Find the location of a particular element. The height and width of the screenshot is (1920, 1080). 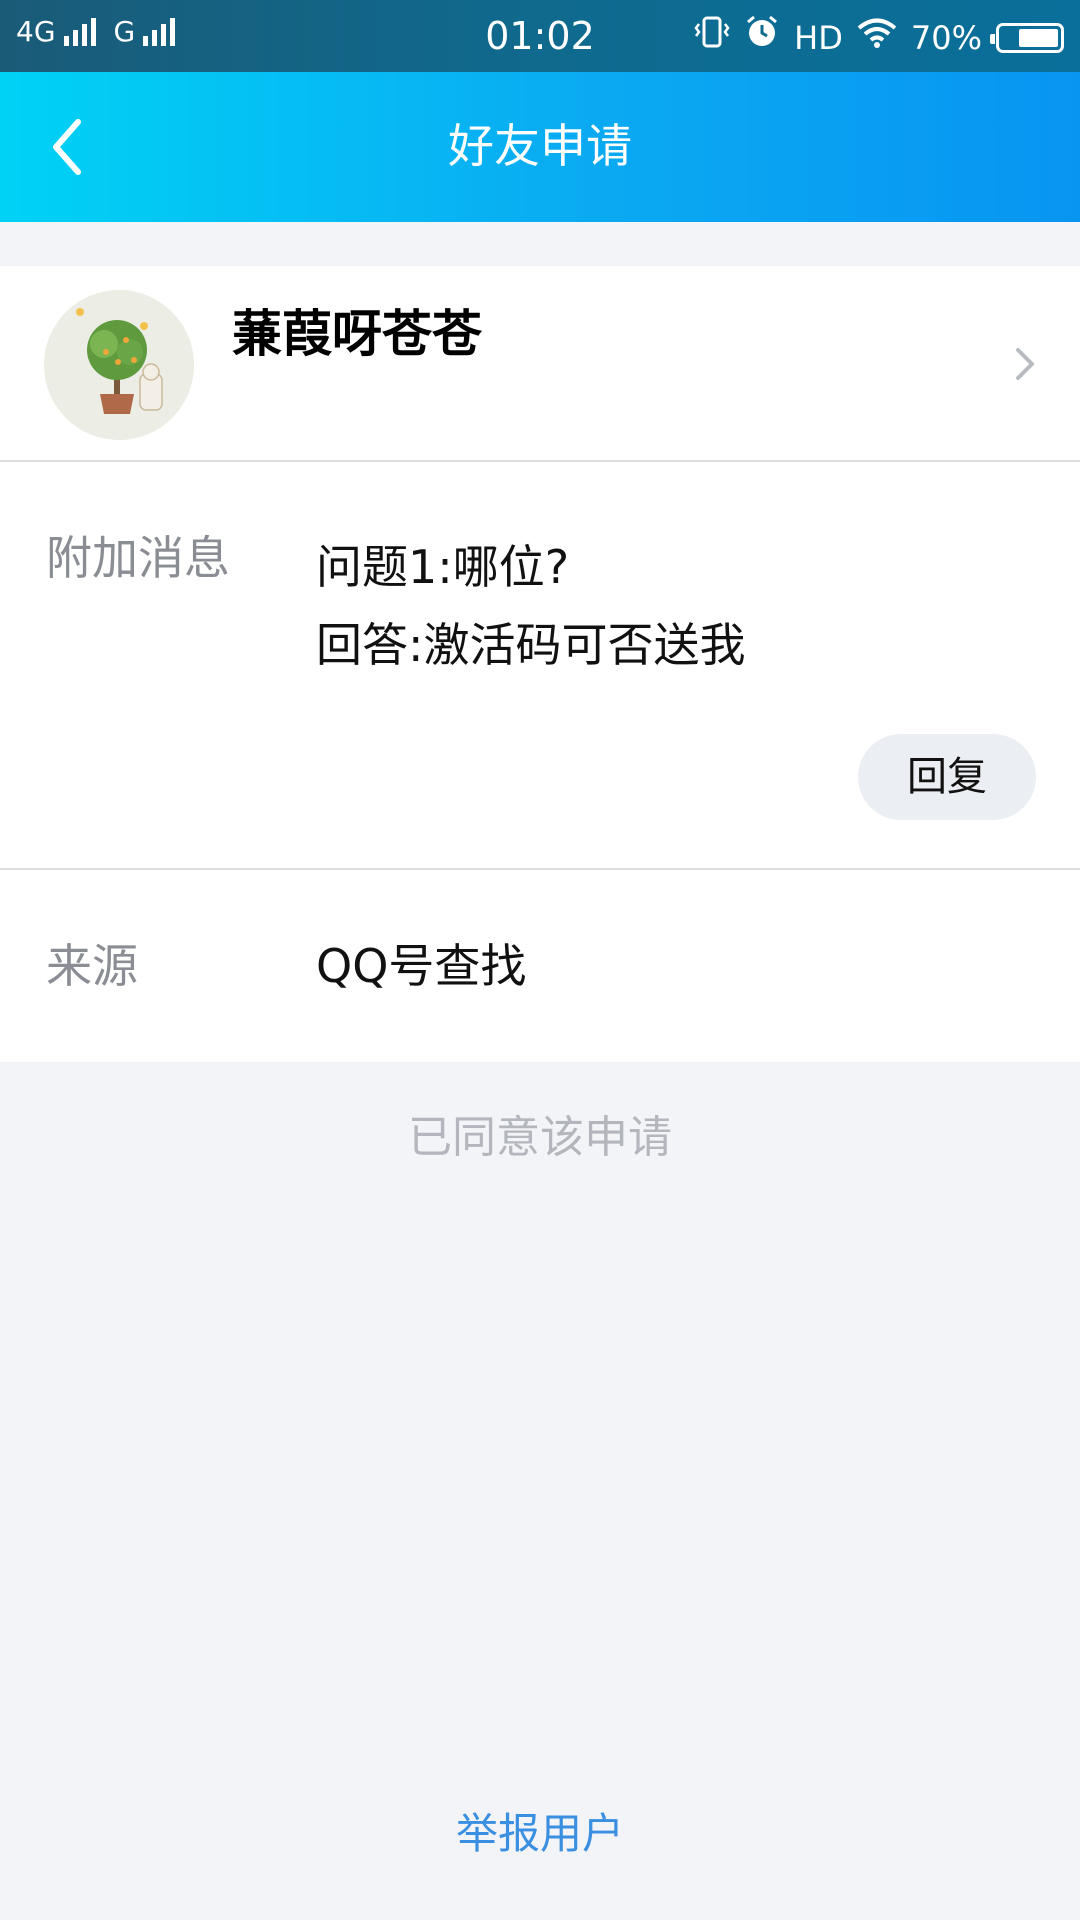

page-title: 好友申请 is located at coordinates (540, 146).